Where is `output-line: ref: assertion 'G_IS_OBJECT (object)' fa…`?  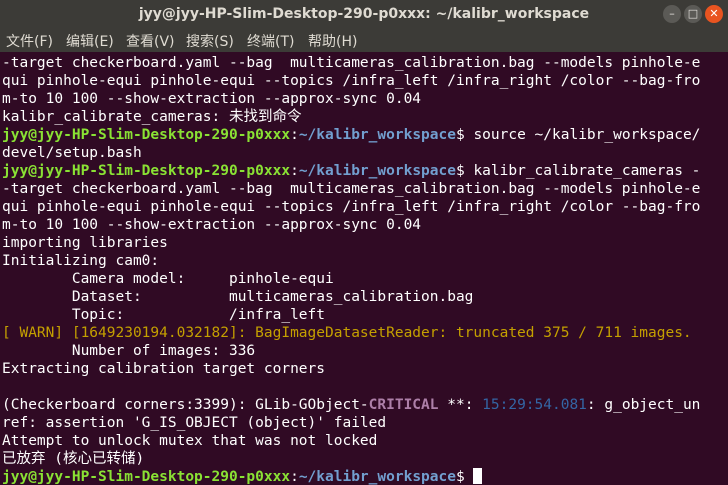
output-line: ref: assertion 'G_IS_OBJECT (object)' fa… is located at coordinates (194, 423).